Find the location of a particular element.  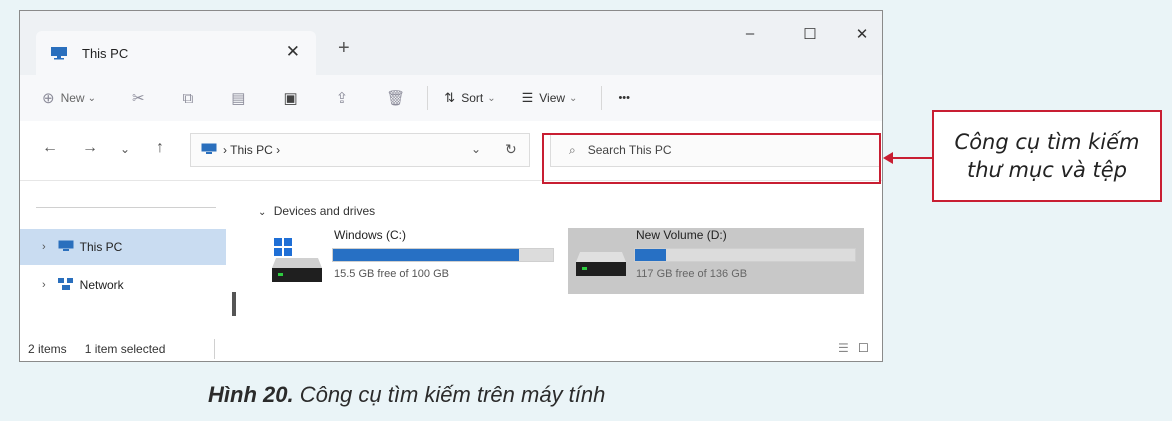

drive-free-space: 117 GB free of 136 GB is located at coordinates (692, 274).